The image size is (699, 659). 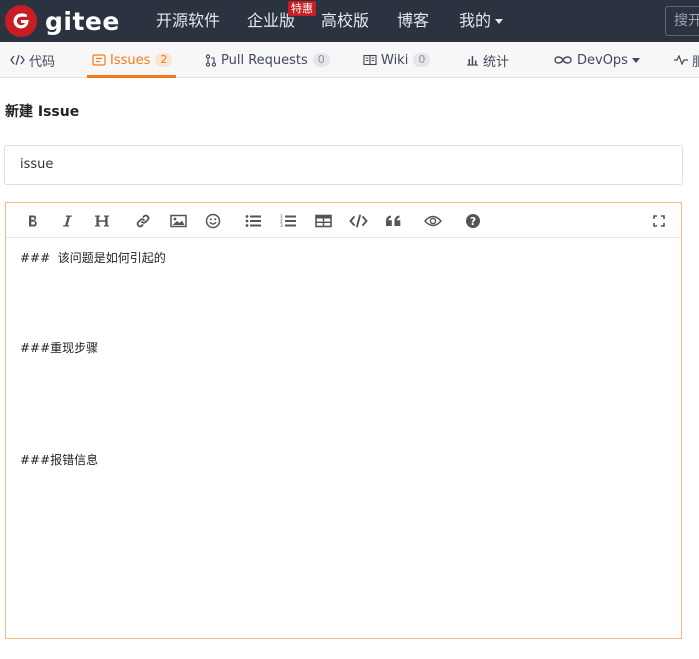 What do you see at coordinates (281, 225) in the screenshot?
I see `svg-text: 3` at bounding box center [281, 225].